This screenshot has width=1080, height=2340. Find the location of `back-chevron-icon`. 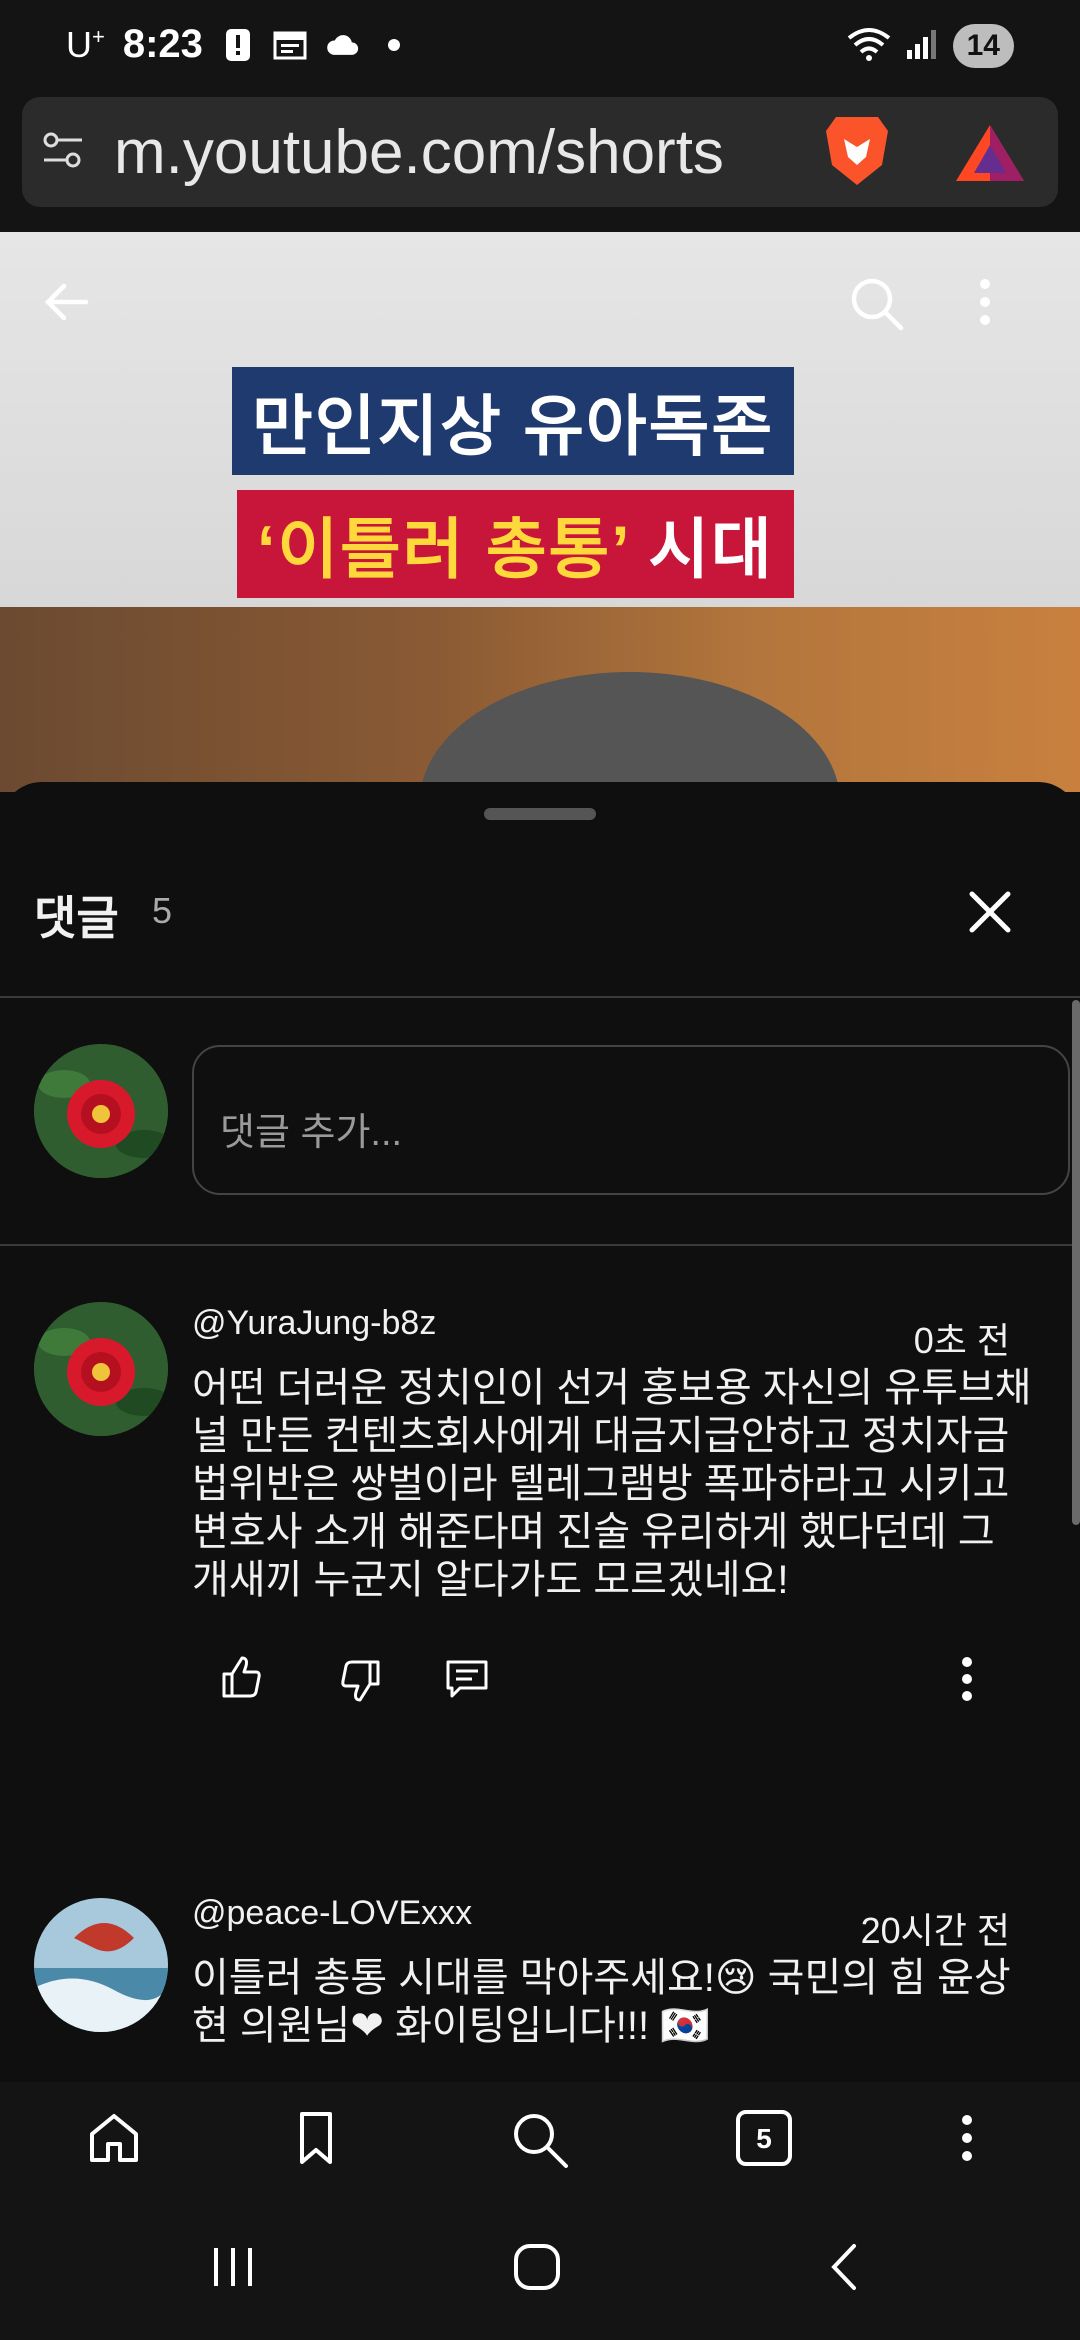

back-chevron-icon is located at coordinates (845, 2269).